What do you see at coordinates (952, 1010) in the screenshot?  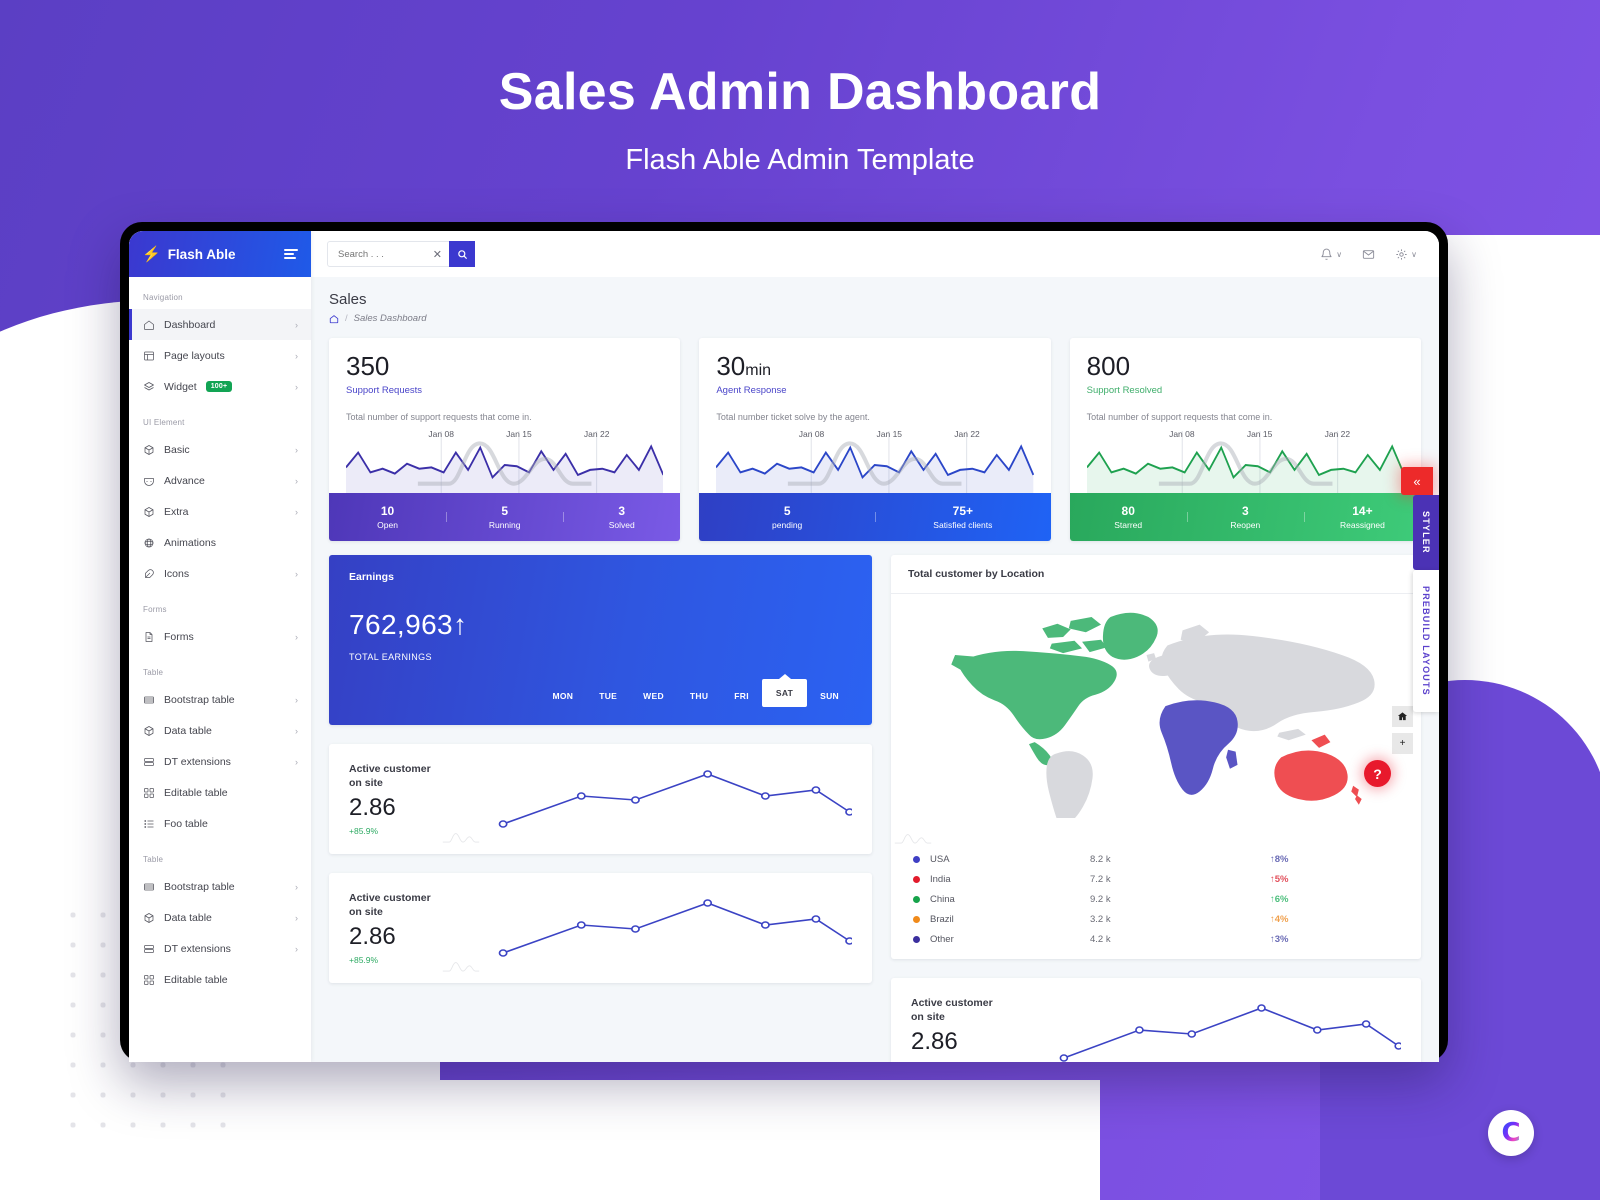 I see `active-customer-title: Active customer on site` at bounding box center [952, 1010].